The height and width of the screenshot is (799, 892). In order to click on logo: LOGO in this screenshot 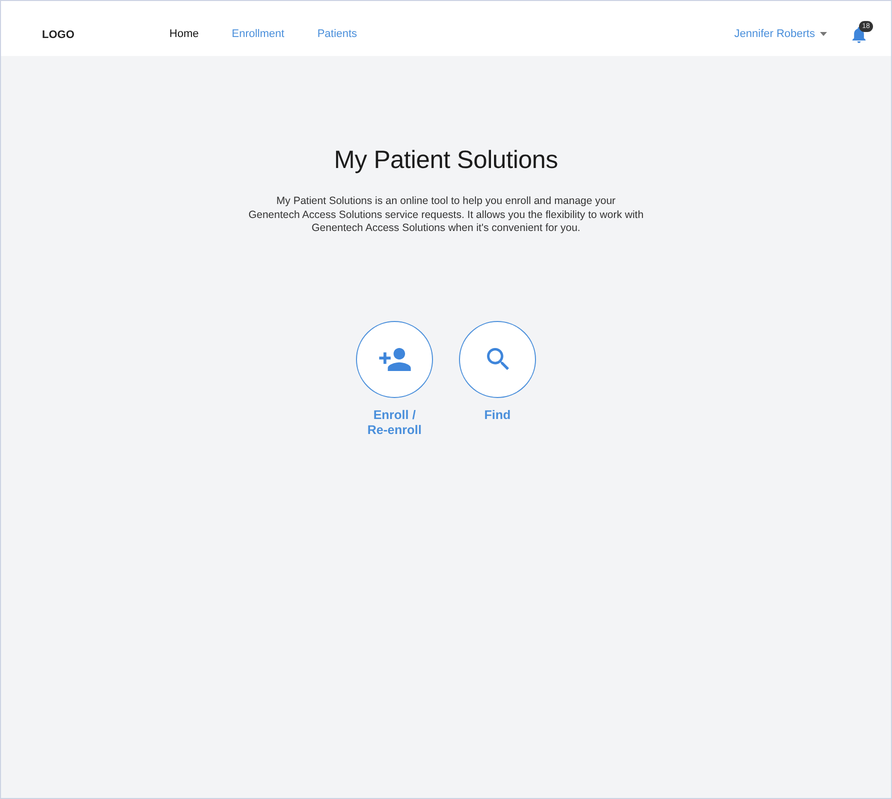, I will do `click(58, 35)`.